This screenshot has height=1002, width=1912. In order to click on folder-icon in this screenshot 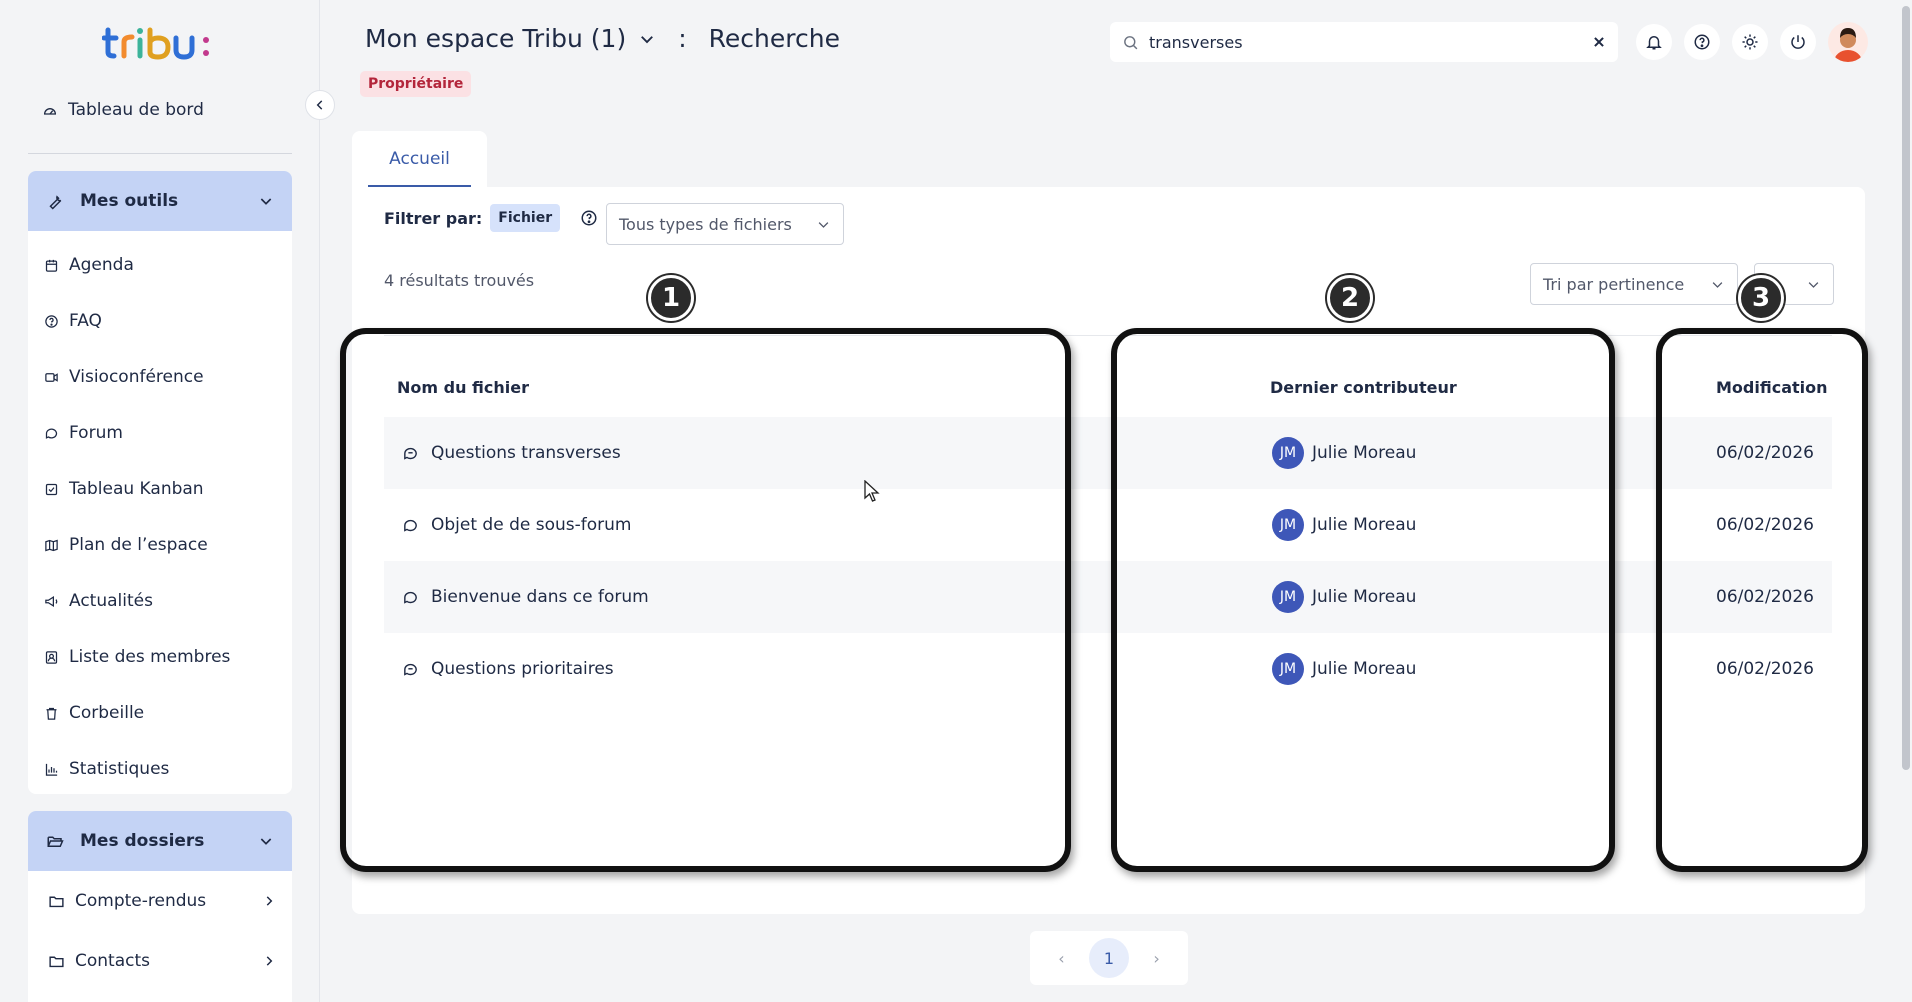, I will do `click(56, 901)`.